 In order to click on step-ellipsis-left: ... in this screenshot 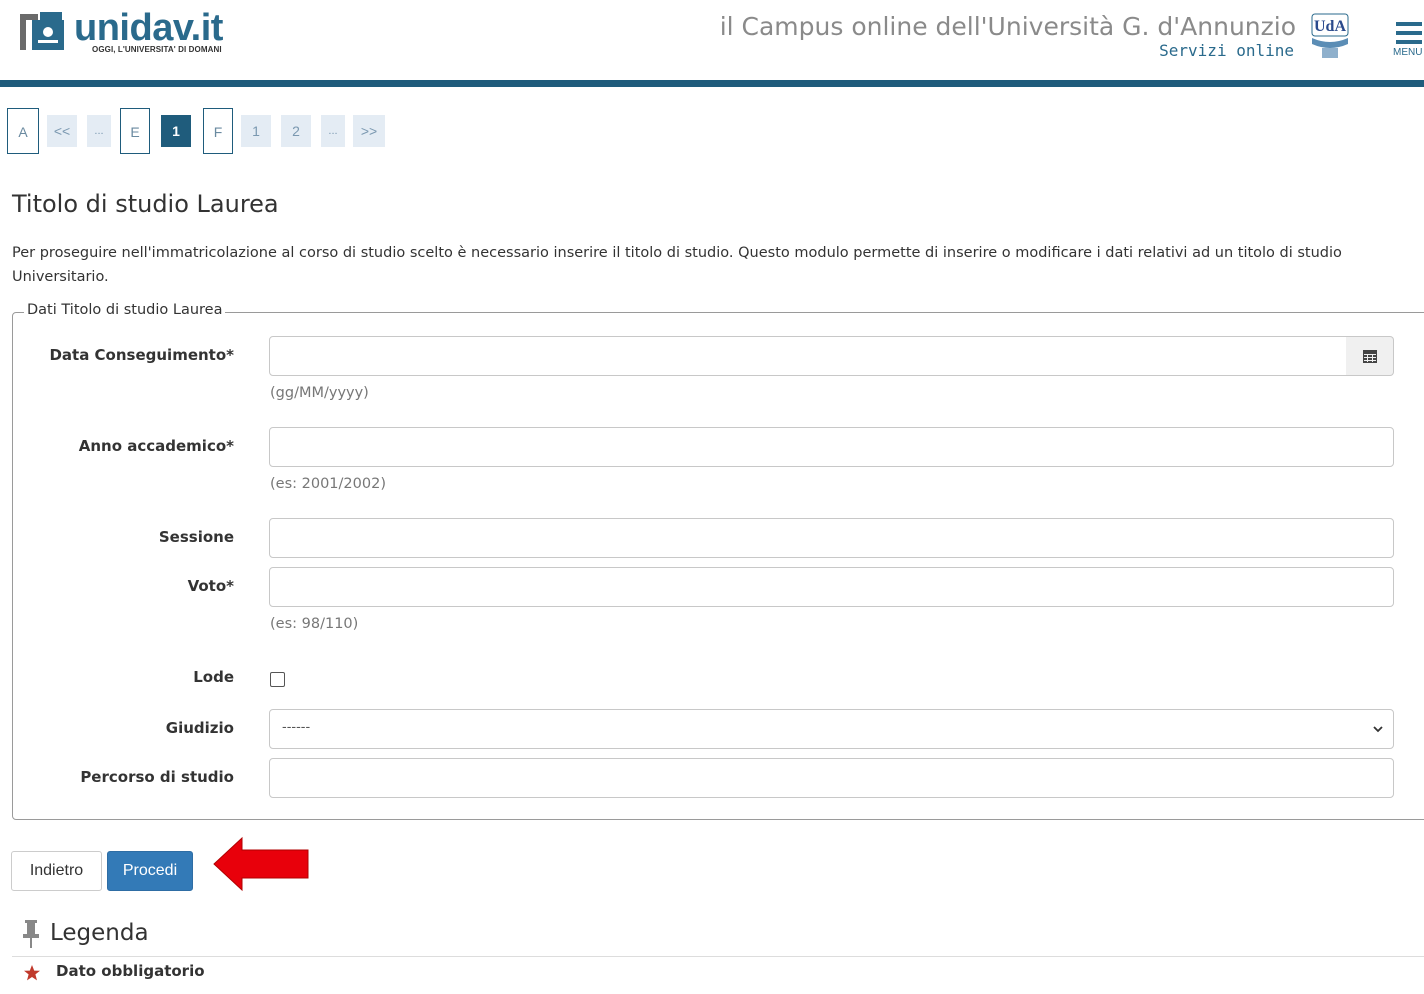, I will do `click(99, 131)`.